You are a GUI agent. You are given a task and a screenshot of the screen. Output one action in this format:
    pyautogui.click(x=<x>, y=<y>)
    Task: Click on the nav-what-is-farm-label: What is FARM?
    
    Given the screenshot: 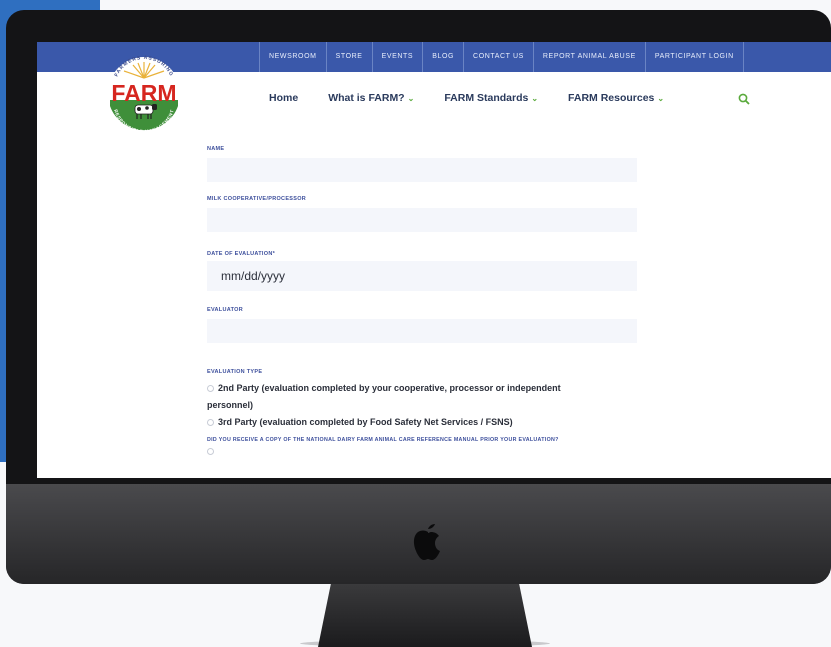 What is the action you would take?
    pyautogui.click(x=366, y=98)
    